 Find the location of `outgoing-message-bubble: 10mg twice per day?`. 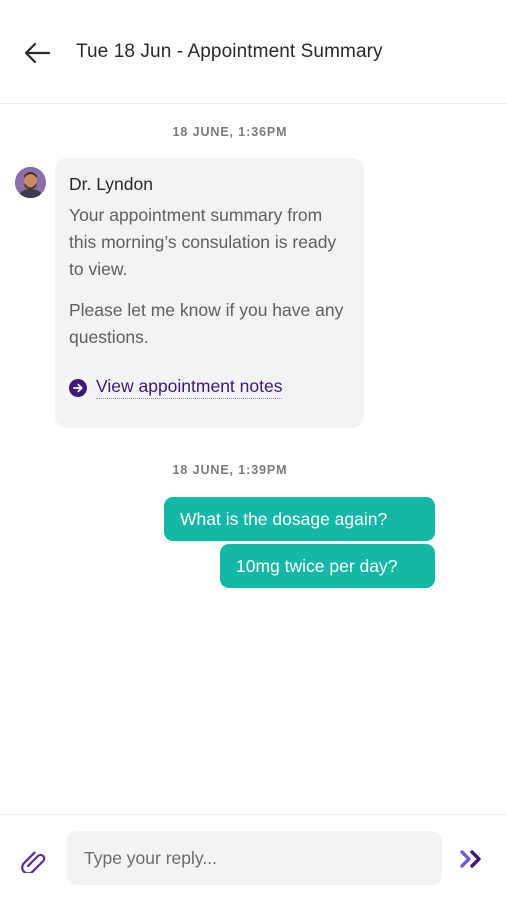

outgoing-message-bubble: 10mg twice per day? is located at coordinates (327, 566).